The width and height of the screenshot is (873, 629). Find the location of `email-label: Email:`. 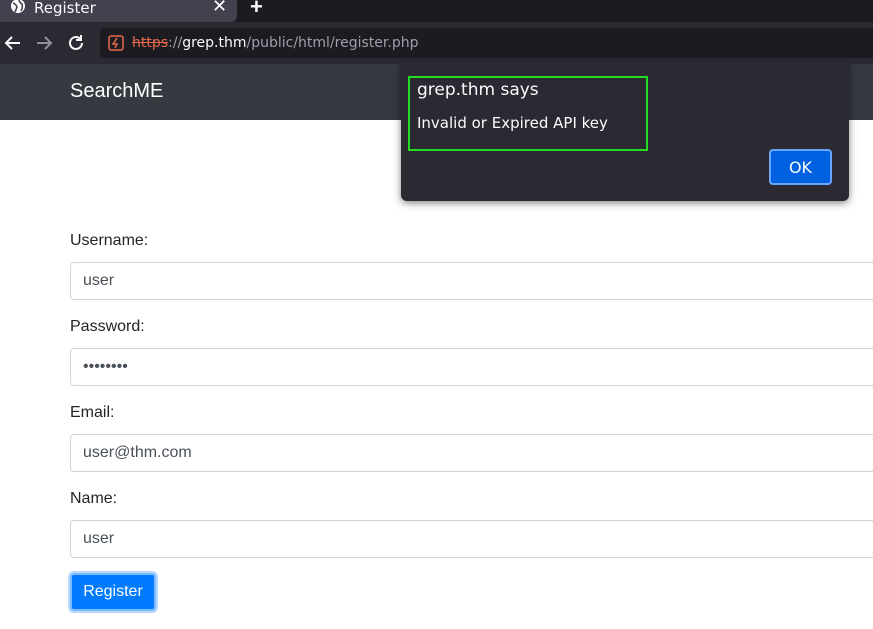

email-label: Email: is located at coordinates (92, 412).